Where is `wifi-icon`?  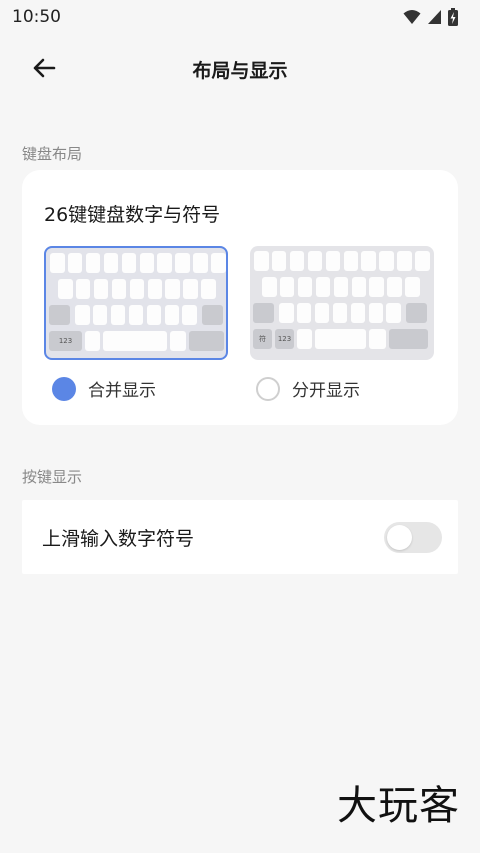 wifi-icon is located at coordinates (412, 17).